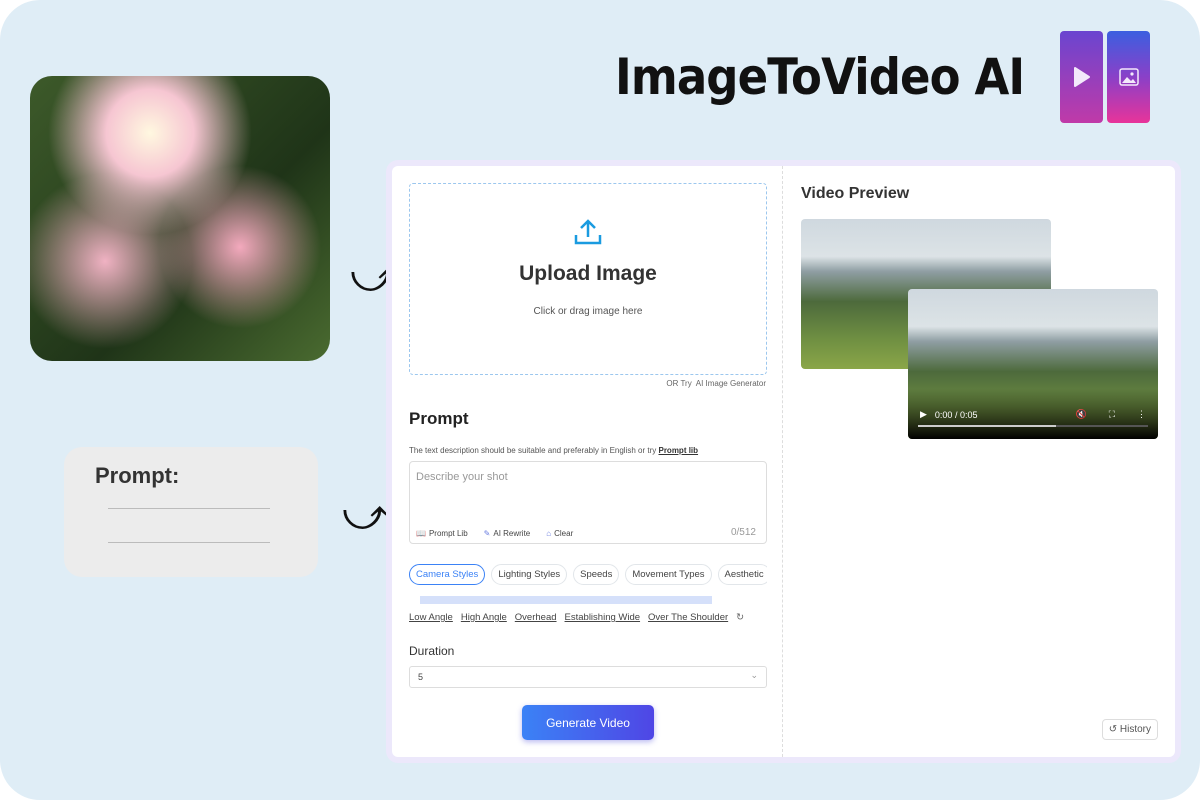 Image resolution: width=1200 pixels, height=800 pixels. What do you see at coordinates (462, 477) in the screenshot?
I see `prompt-placeholder: Describe your shot` at bounding box center [462, 477].